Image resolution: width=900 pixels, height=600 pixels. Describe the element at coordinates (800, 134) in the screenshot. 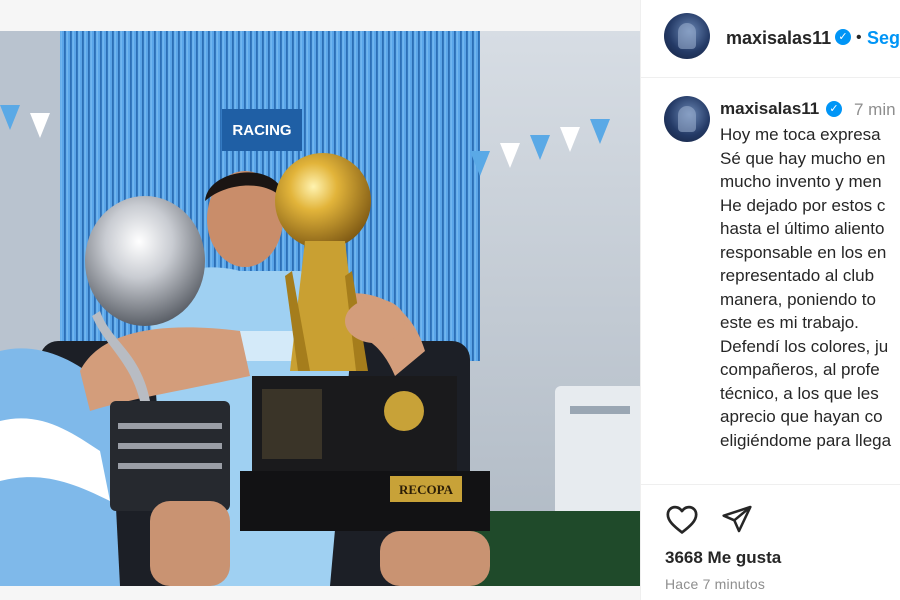

I see `caption-line: Hoy me toca expresa` at that location.